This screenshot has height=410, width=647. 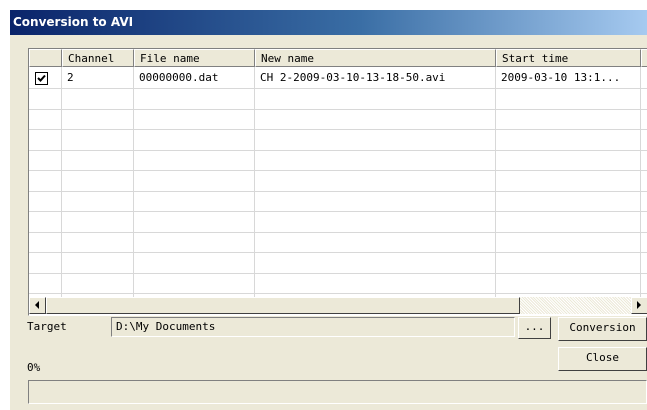 I want to click on target-label: Target, so click(x=47, y=326).